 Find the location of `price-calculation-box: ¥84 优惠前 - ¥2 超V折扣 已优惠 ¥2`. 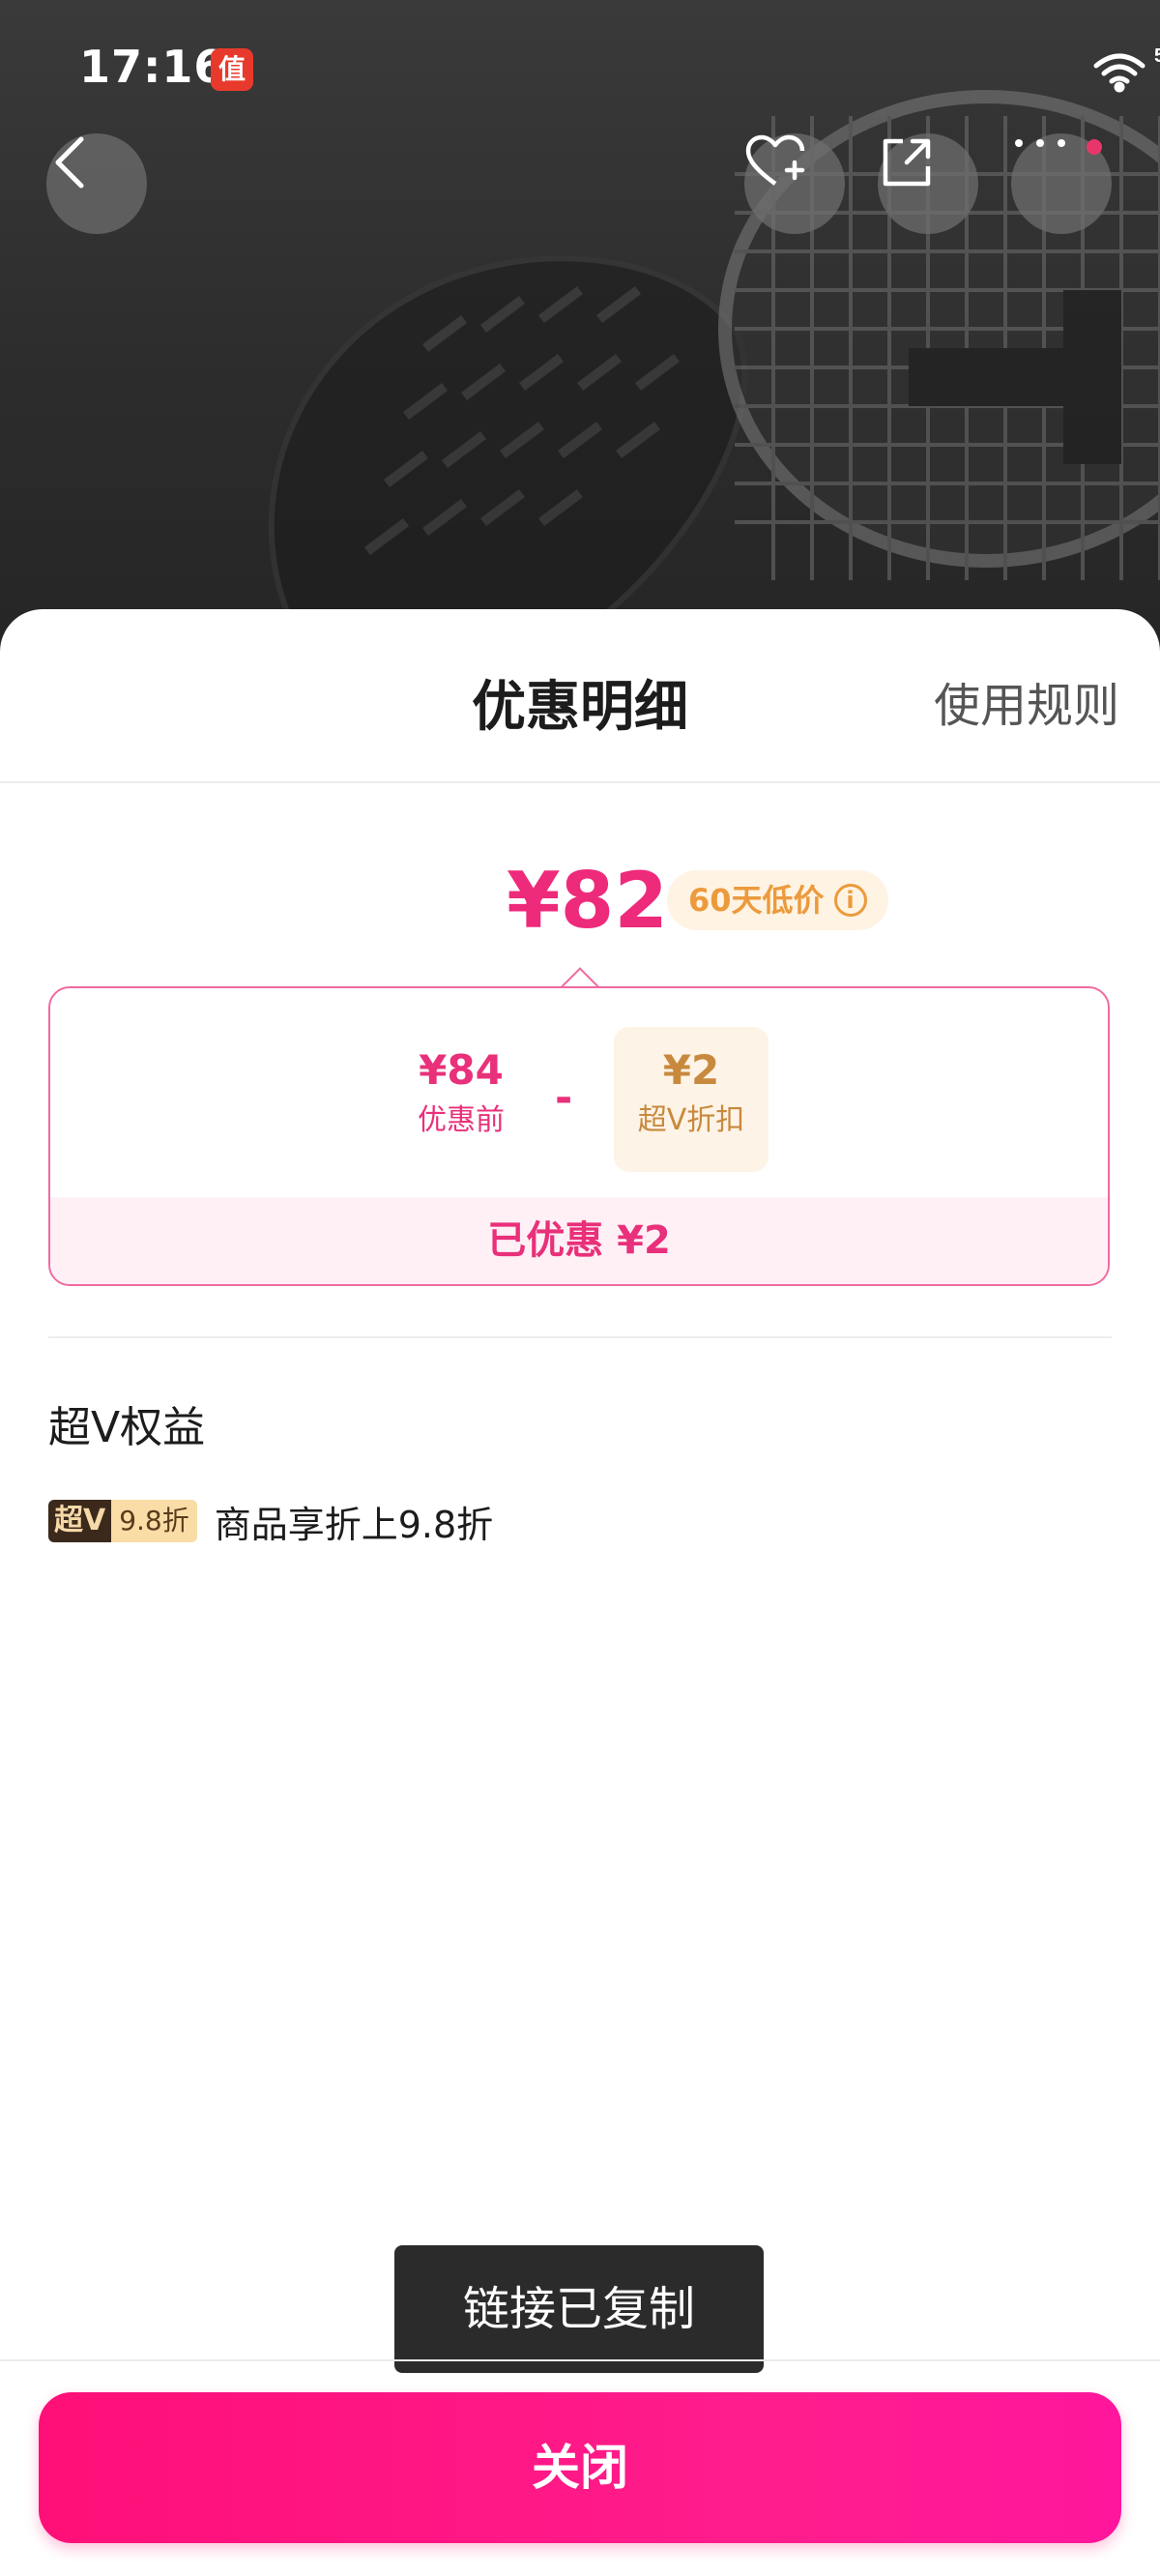

price-calculation-box: ¥84 优惠前 - ¥2 超V折扣 已优惠 ¥2 is located at coordinates (579, 1136).